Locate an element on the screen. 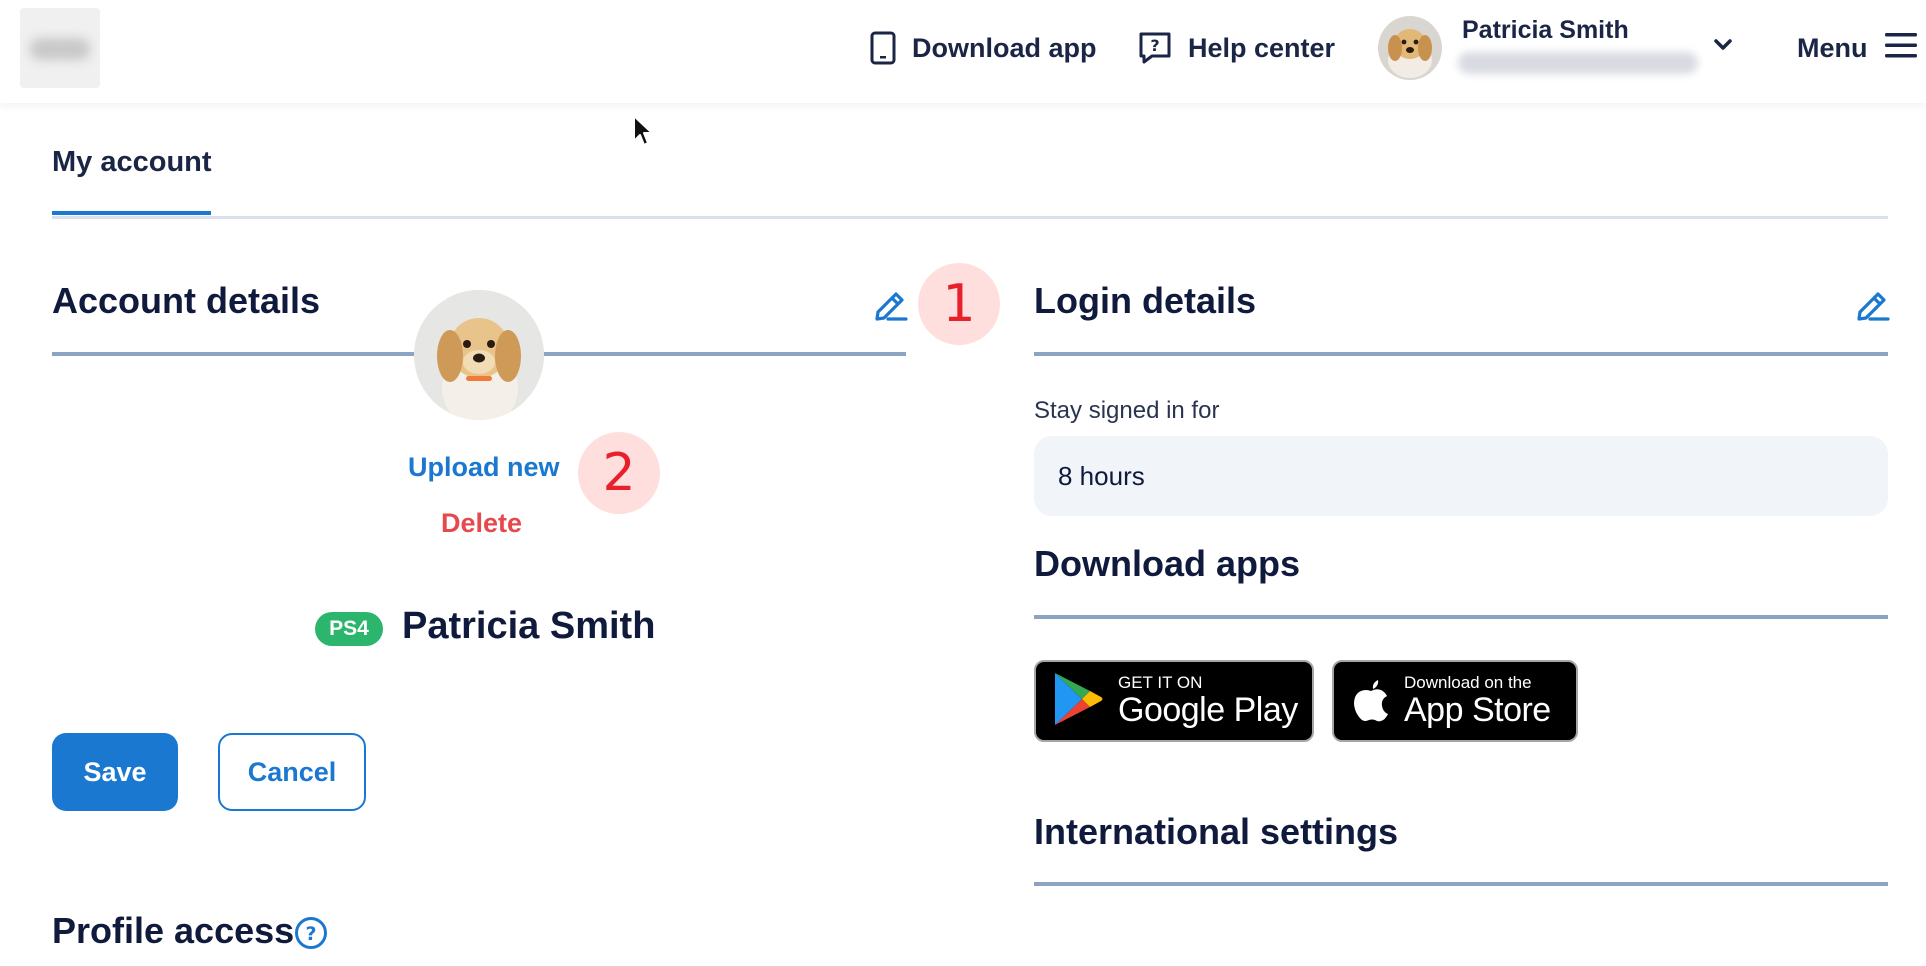 The height and width of the screenshot is (966, 1926). app-store-badge: Download on the App Store is located at coordinates (1455, 701).